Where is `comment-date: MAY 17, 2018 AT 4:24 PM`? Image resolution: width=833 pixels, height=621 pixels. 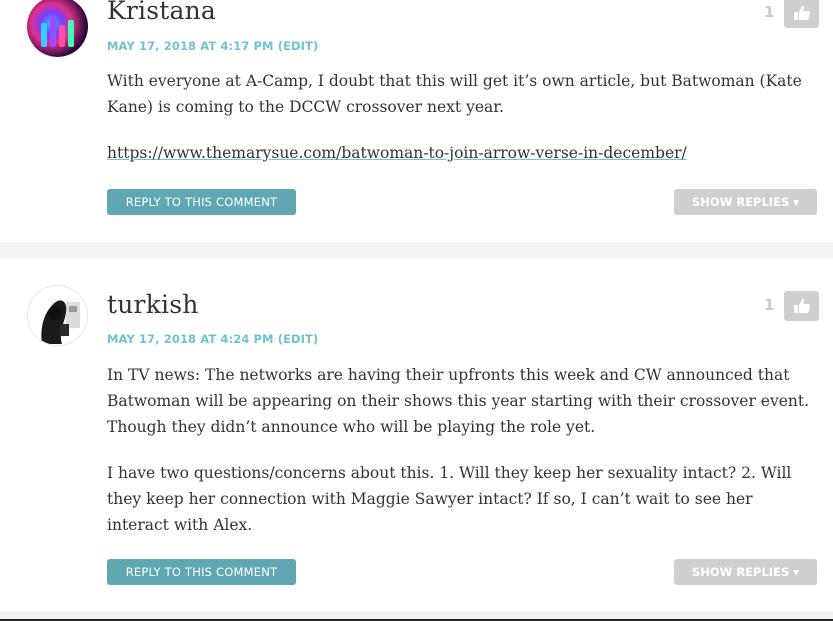
comment-date: MAY 17, 2018 AT 4:24 PM is located at coordinates (190, 339).